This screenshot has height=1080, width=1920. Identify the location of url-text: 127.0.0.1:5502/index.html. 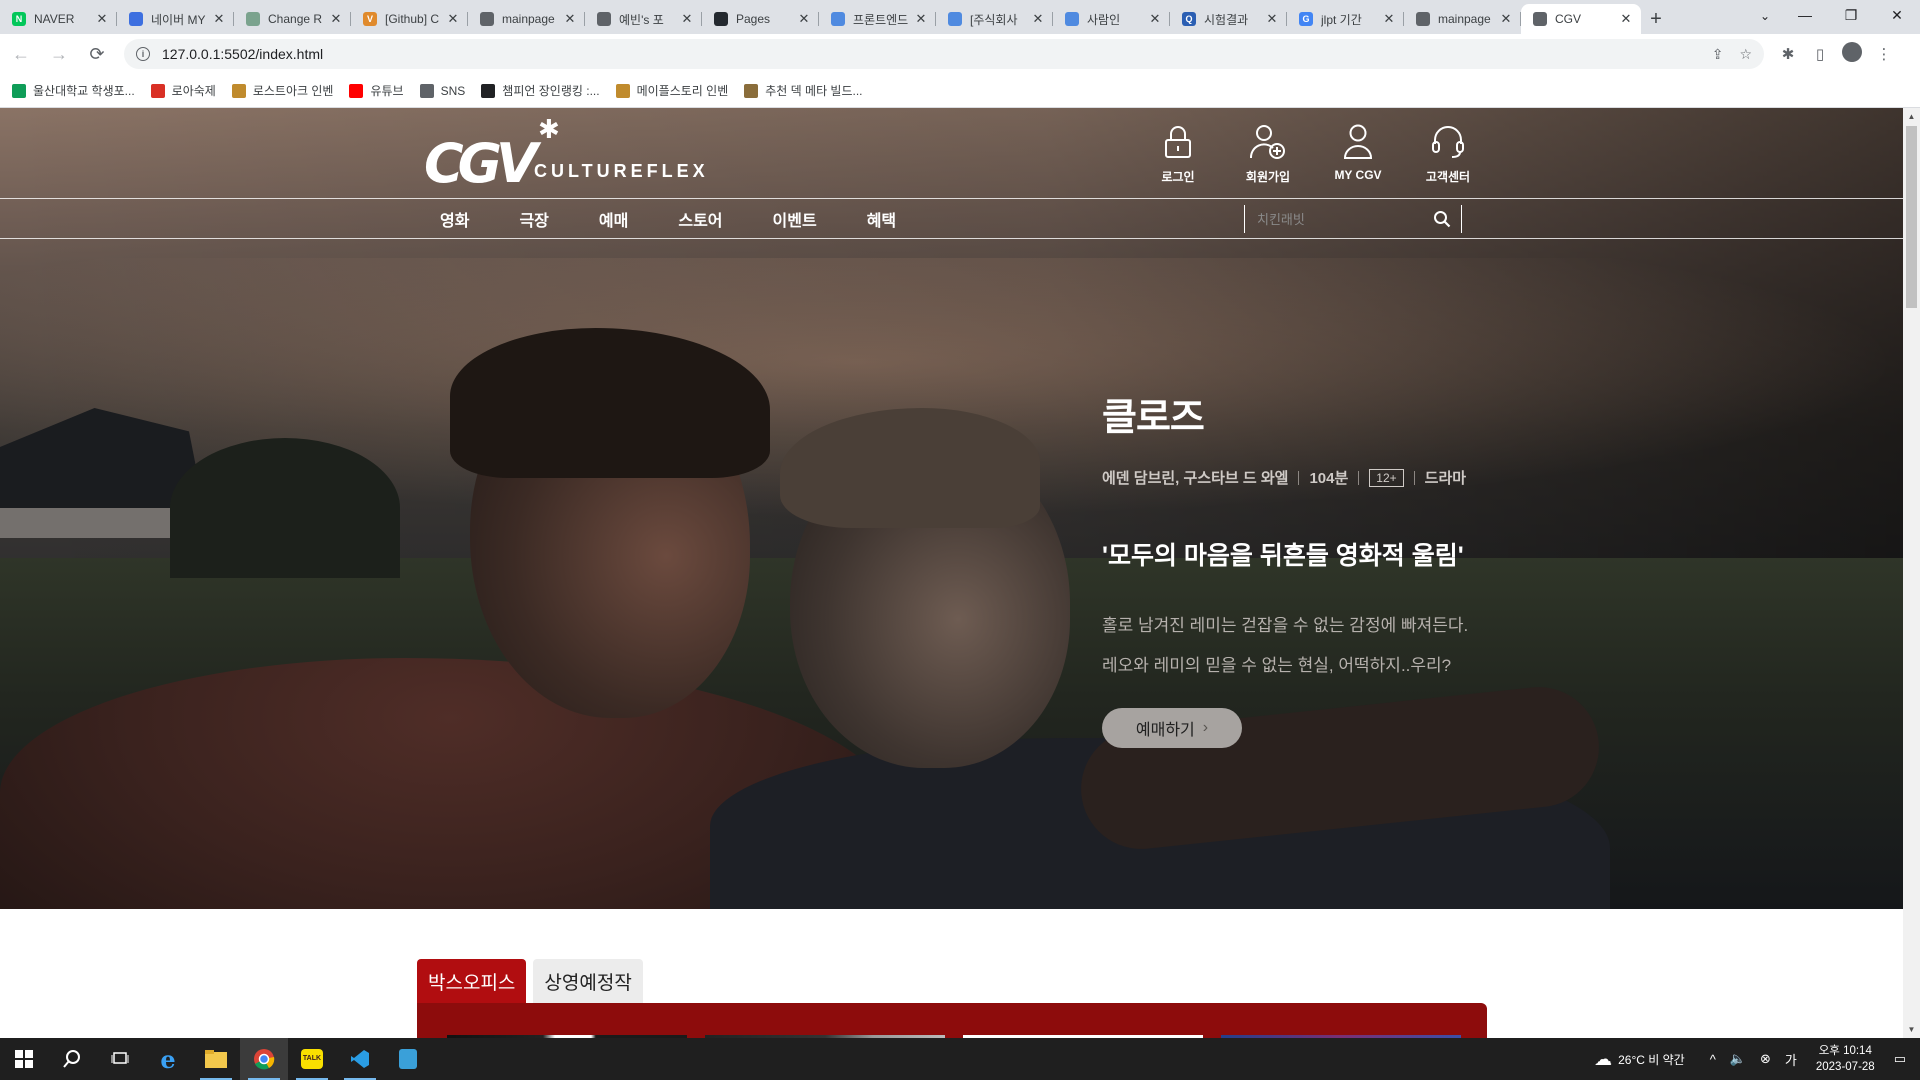
(929, 54).